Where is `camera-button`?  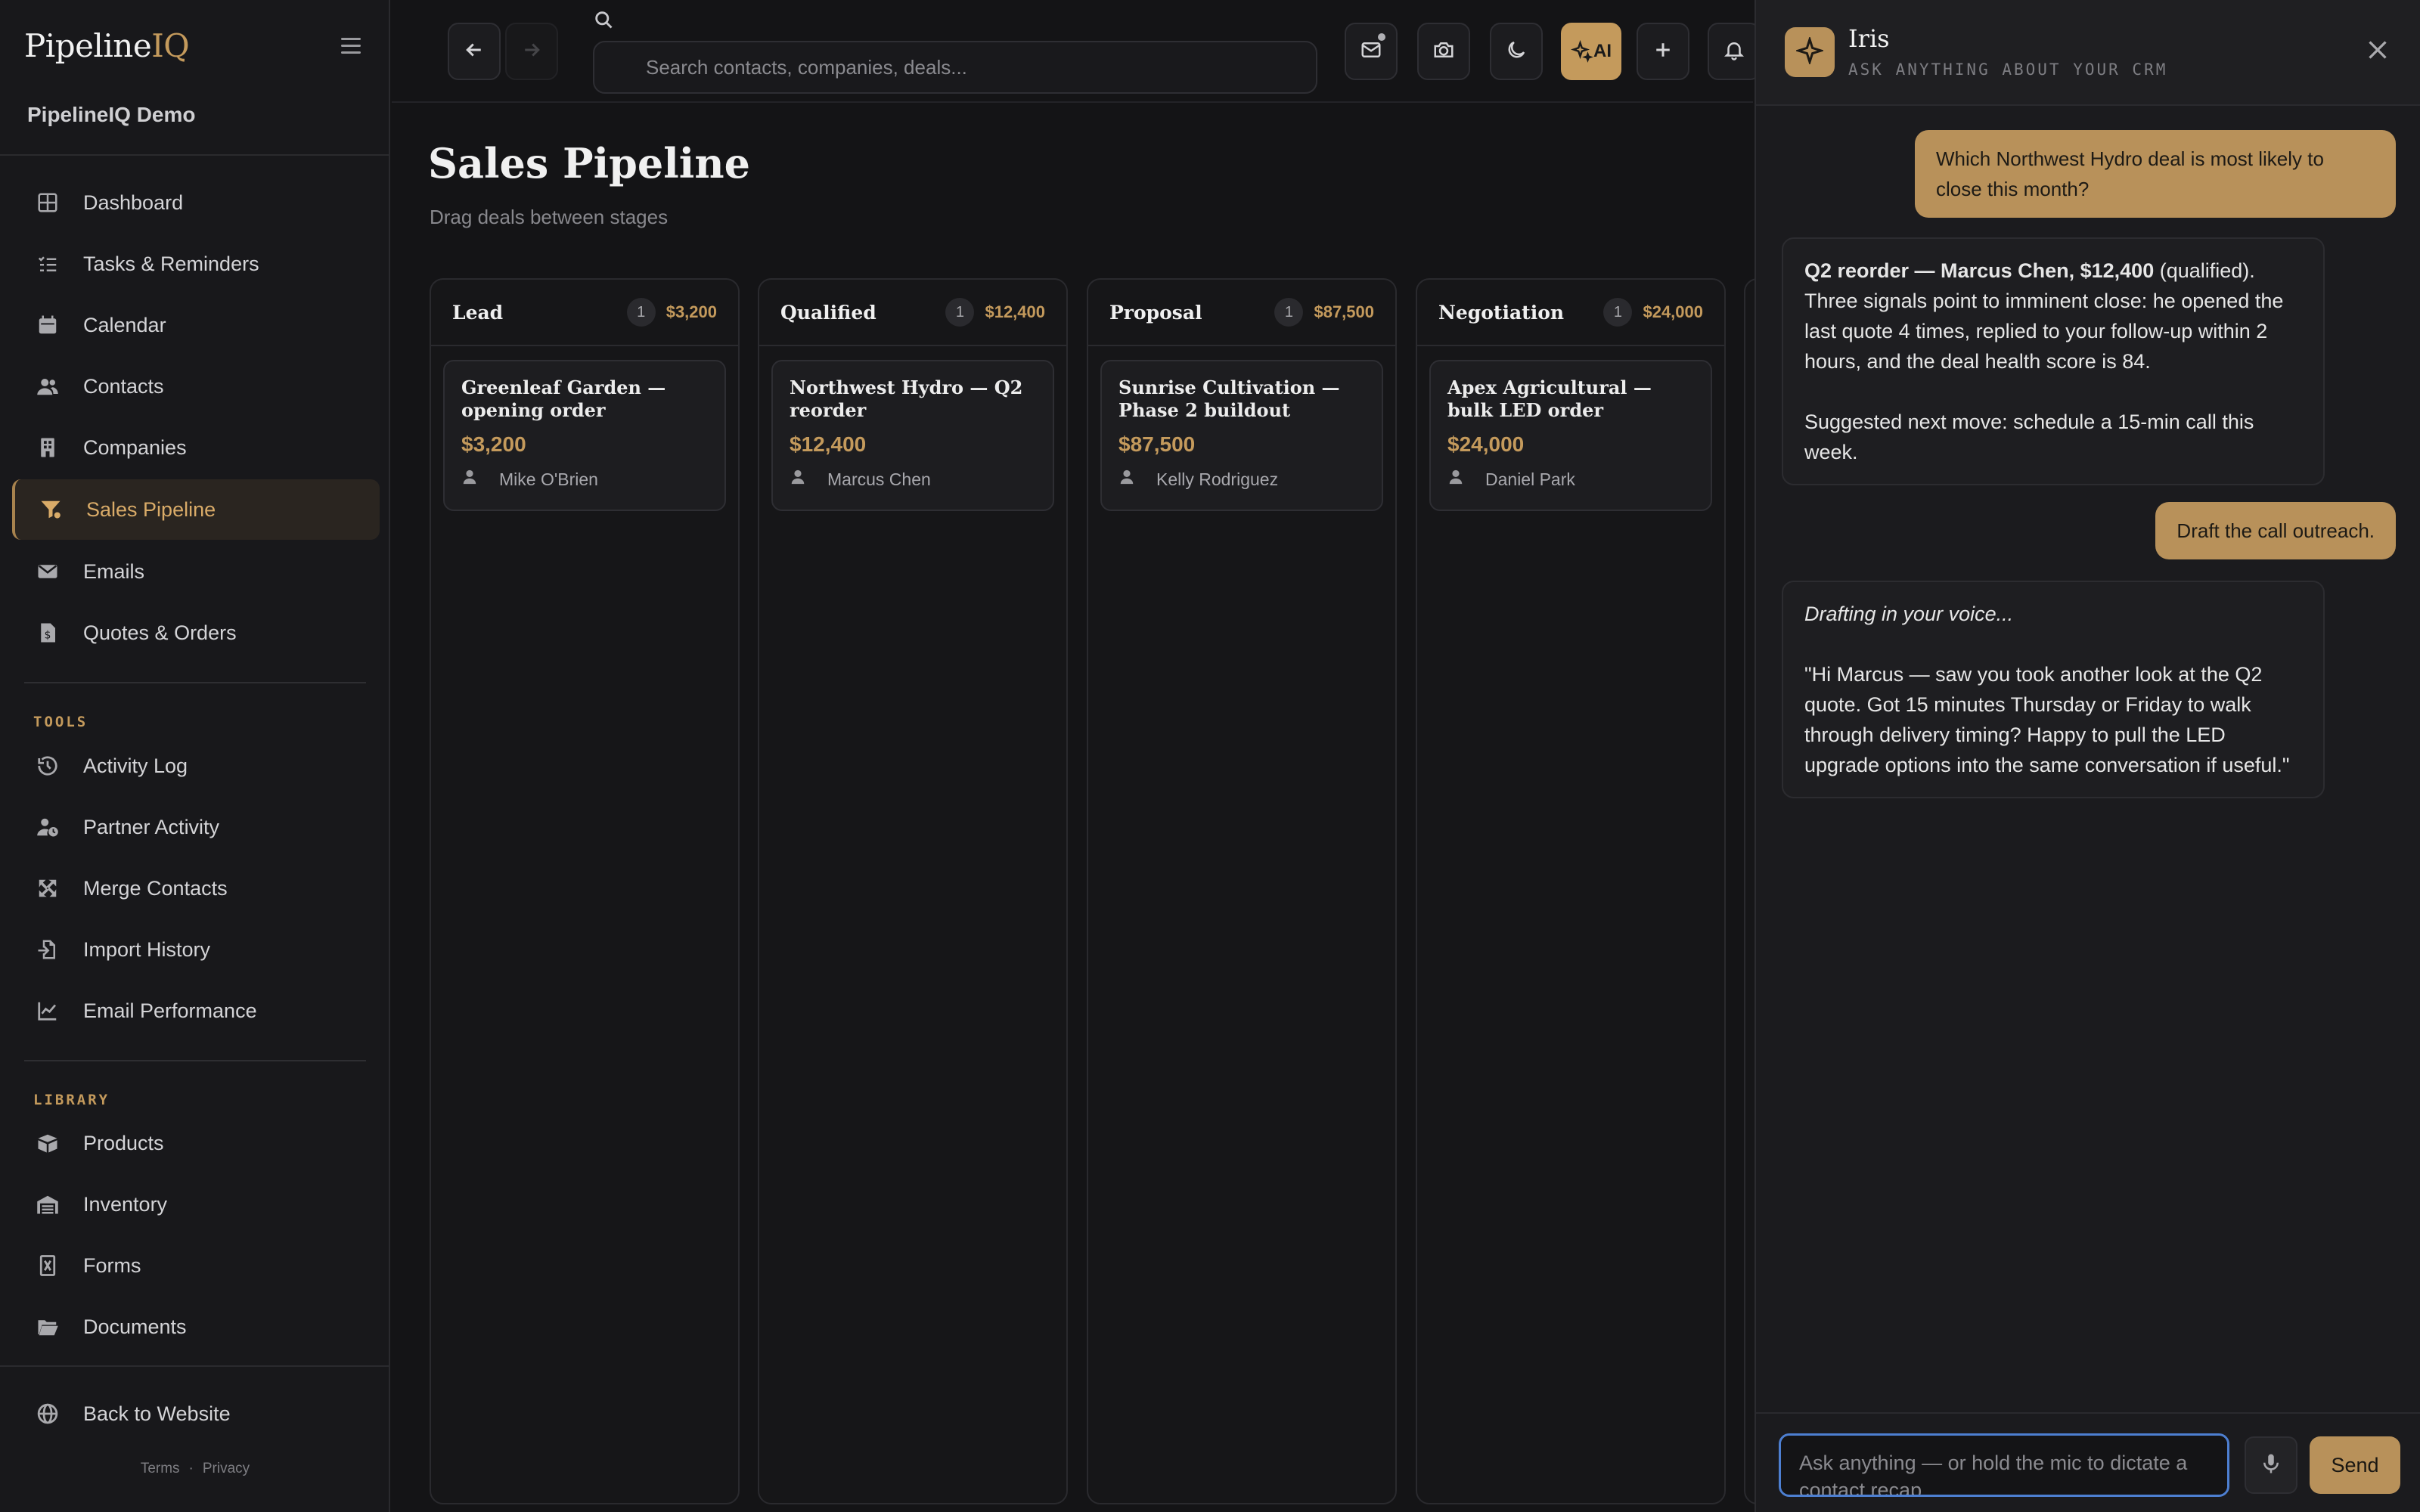 camera-button is located at coordinates (1443, 52).